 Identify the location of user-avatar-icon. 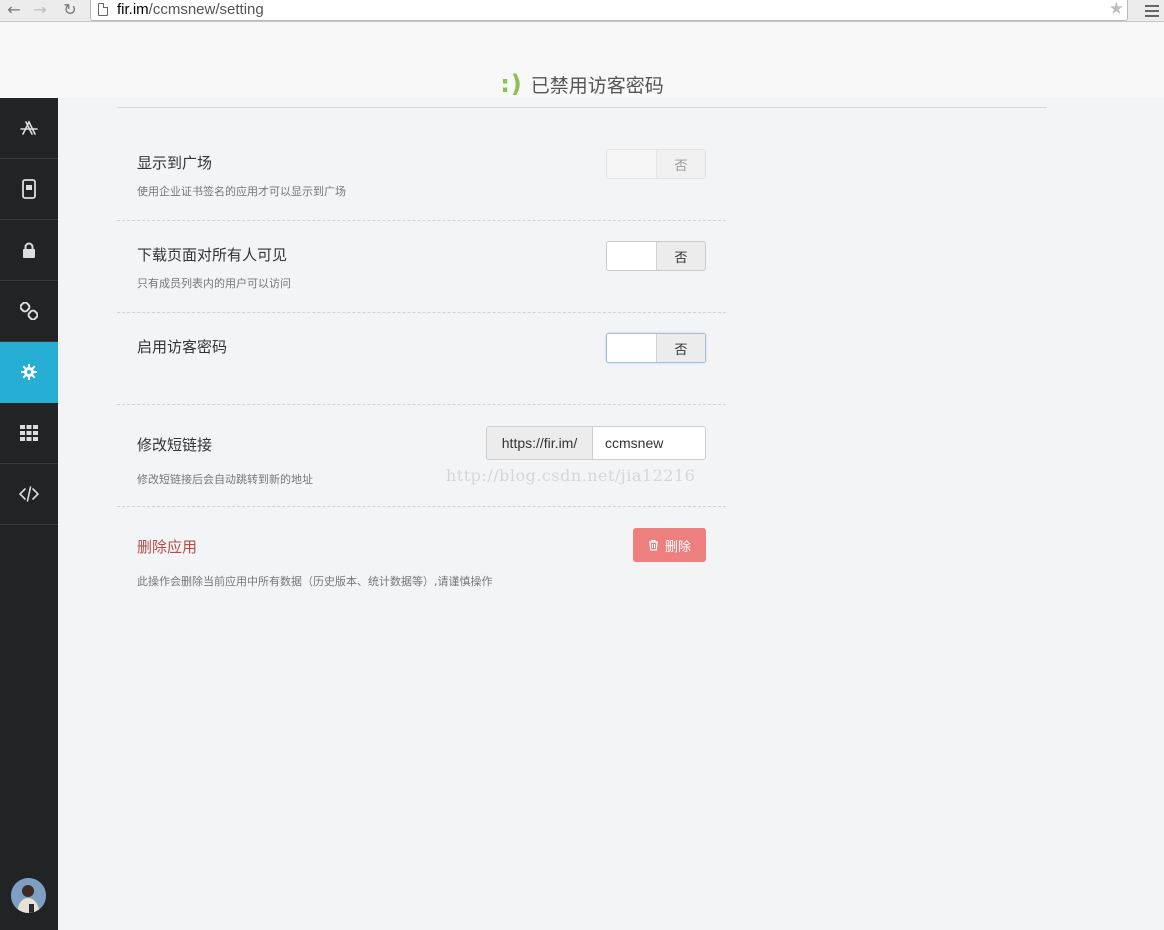
(28, 895).